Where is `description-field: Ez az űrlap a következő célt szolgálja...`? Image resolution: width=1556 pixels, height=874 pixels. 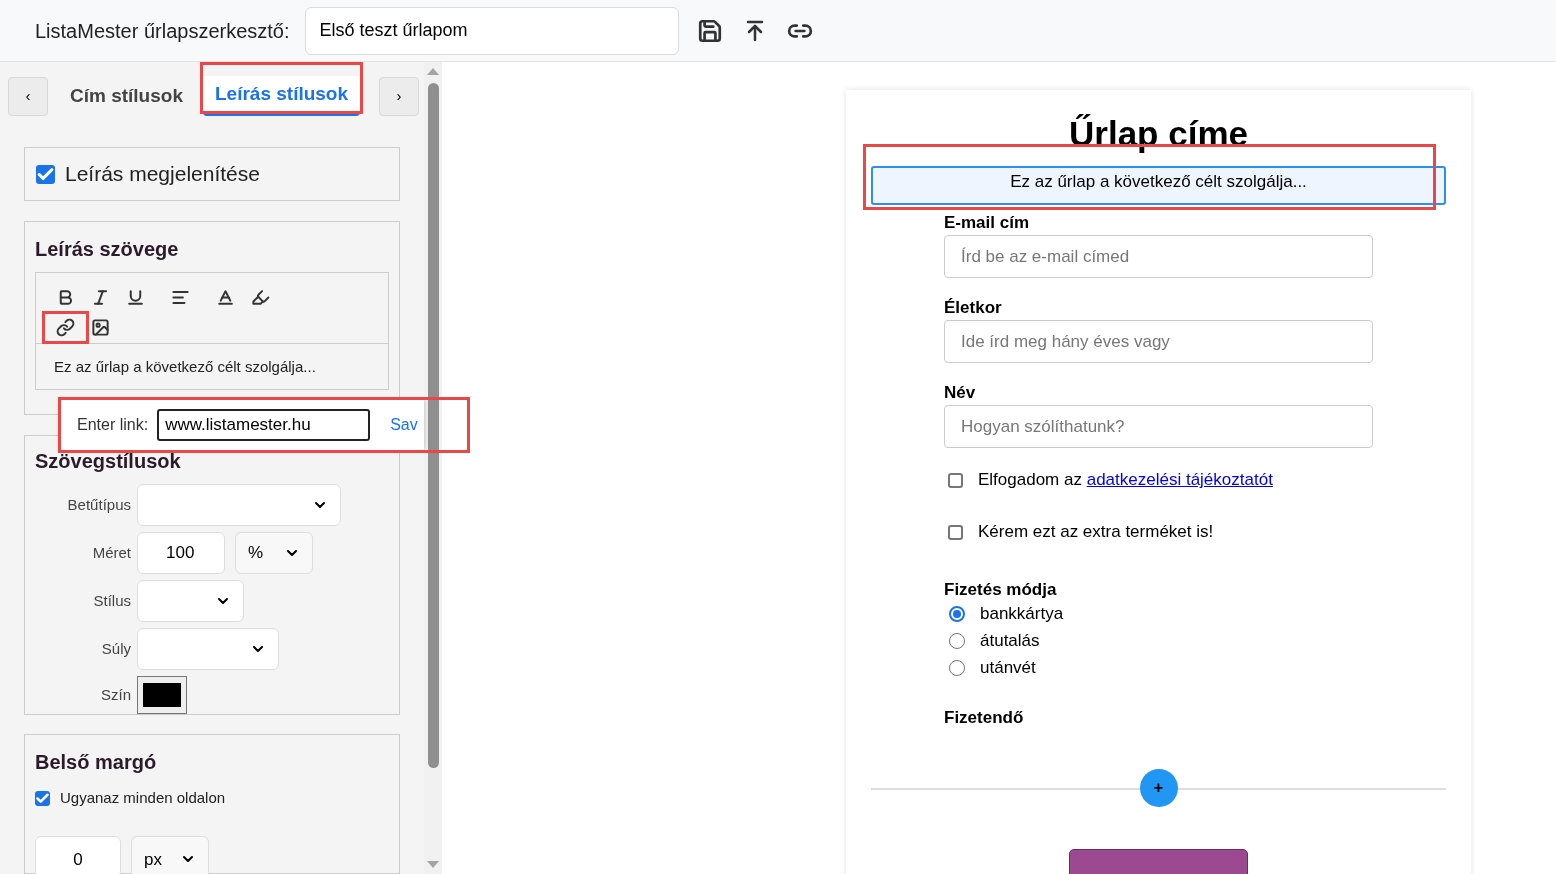
description-field: Ez az űrlap a következő célt szolgálja... is located at coordinates (1158, 185).